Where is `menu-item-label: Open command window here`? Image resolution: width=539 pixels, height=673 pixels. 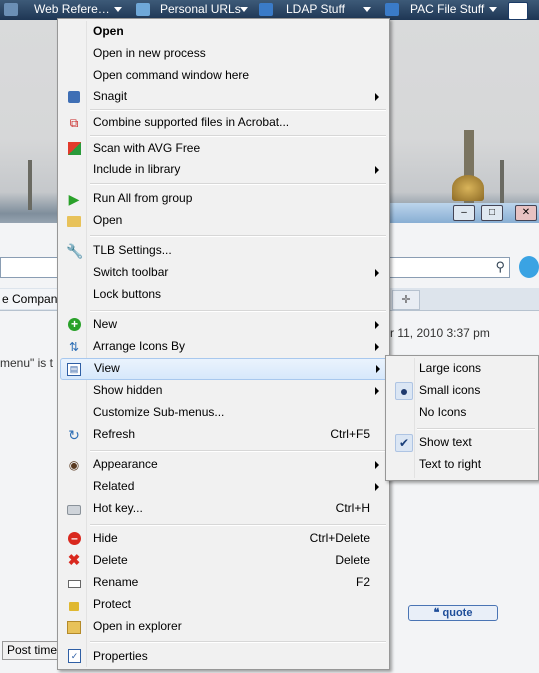 menu-item-label: Open command window here is located at coordinates (171, 75).